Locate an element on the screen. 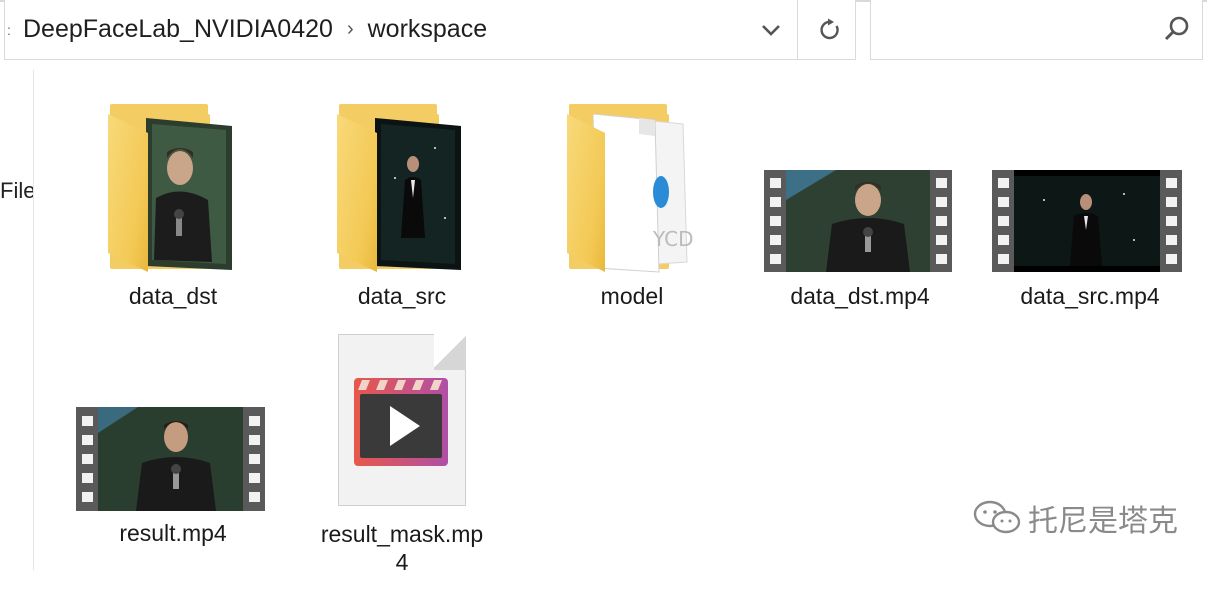 Image resolution: width=1207 pixels, height=613 pixels. folder-data-src: data_src is located at coordinates (402, 207).